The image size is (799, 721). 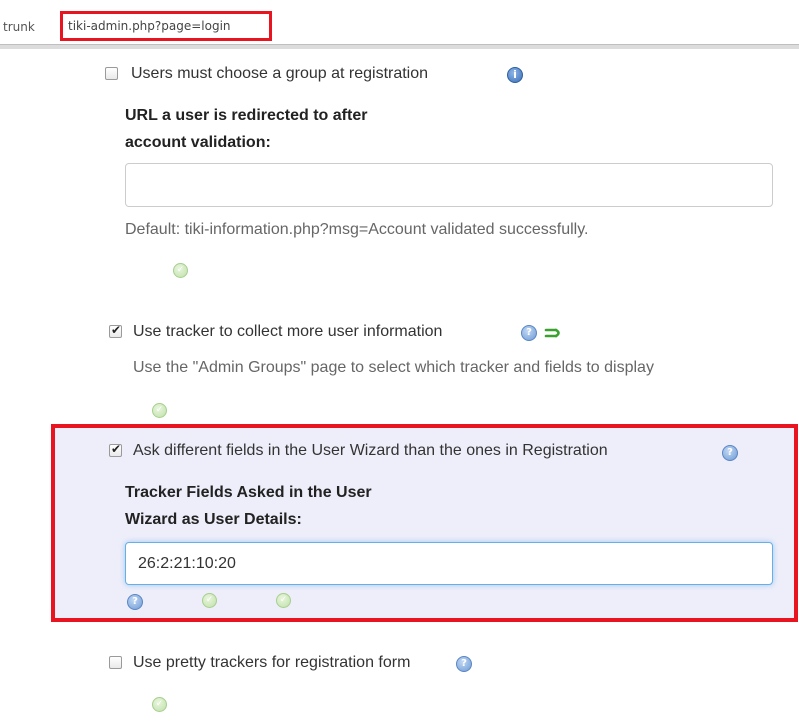 I want to click on redirect-url-input, so click(x=449, y=185).